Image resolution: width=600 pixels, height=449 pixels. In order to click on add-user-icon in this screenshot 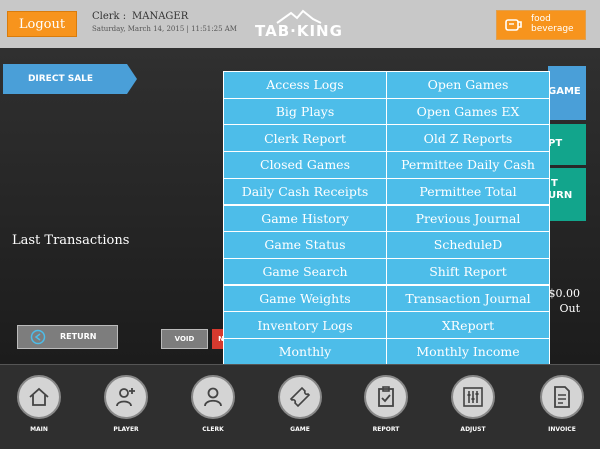, I will do `click(125, 397)`.